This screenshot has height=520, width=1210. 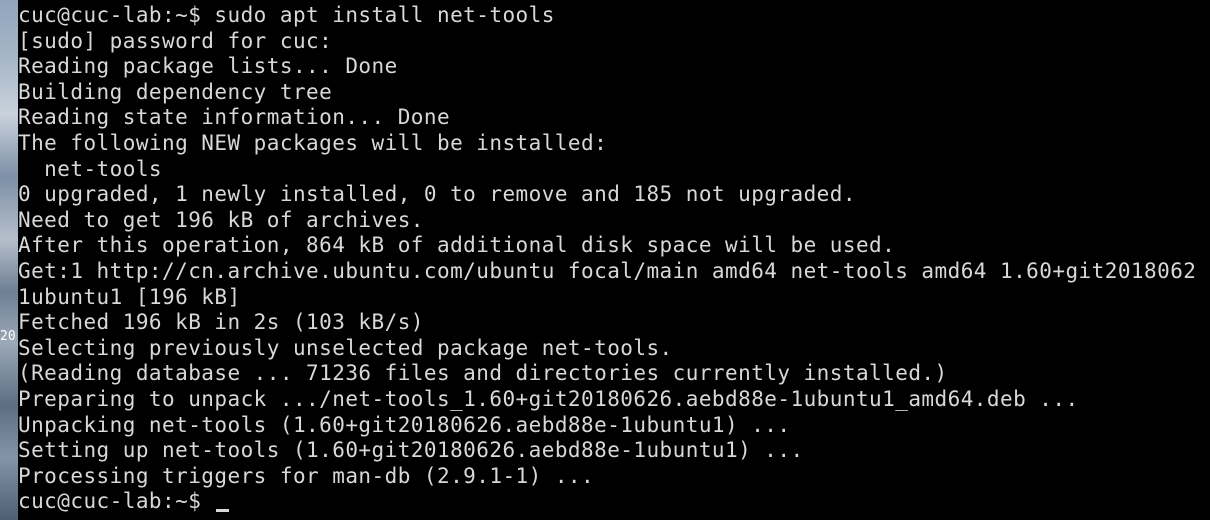 What do you see at coordinates (221, 219) in the screenshot?
I see `terminal-line: Need to get 196 kB of archives.` at bounding box center [221, 219].